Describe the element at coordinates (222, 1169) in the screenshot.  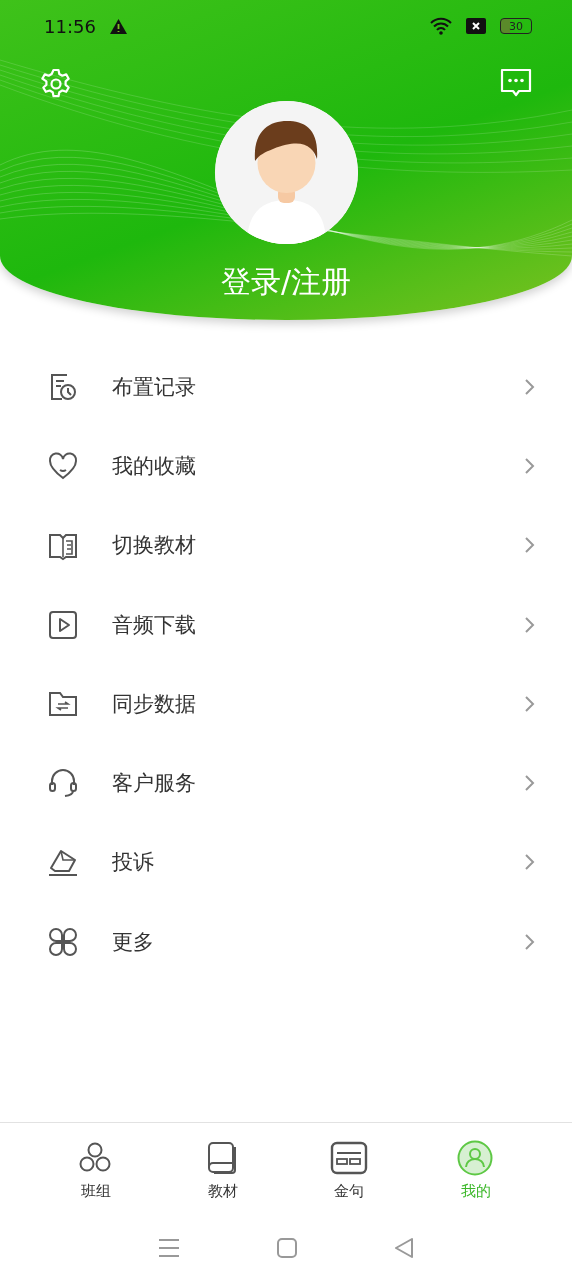
I see `tab: 教材` at that location.